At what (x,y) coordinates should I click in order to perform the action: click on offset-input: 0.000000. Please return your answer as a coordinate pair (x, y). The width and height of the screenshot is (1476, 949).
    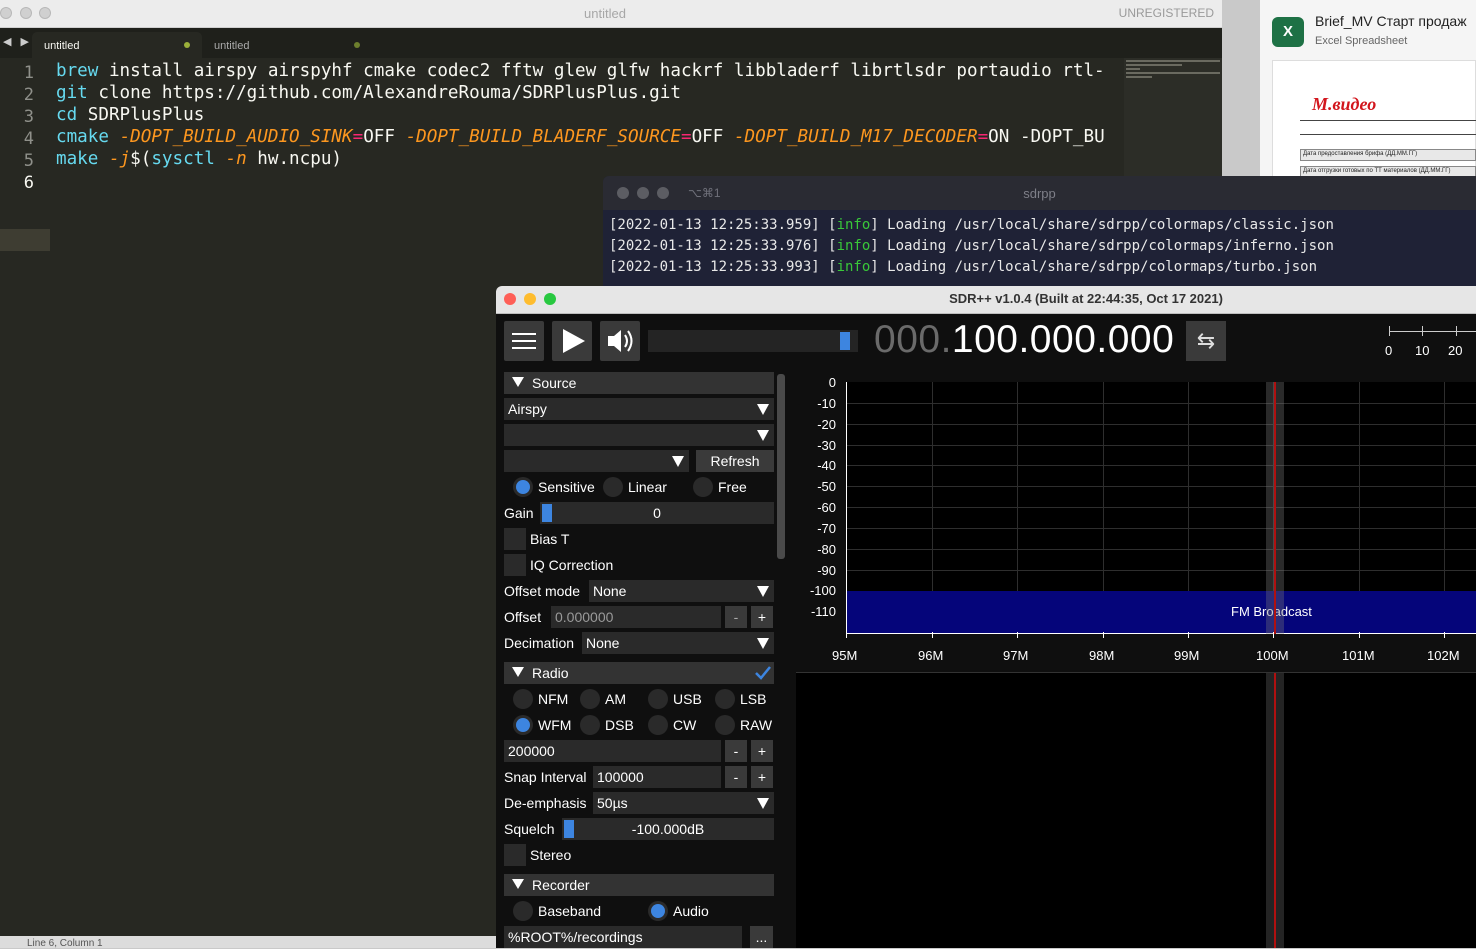
    Looking at the image, I should click on (636, 617).